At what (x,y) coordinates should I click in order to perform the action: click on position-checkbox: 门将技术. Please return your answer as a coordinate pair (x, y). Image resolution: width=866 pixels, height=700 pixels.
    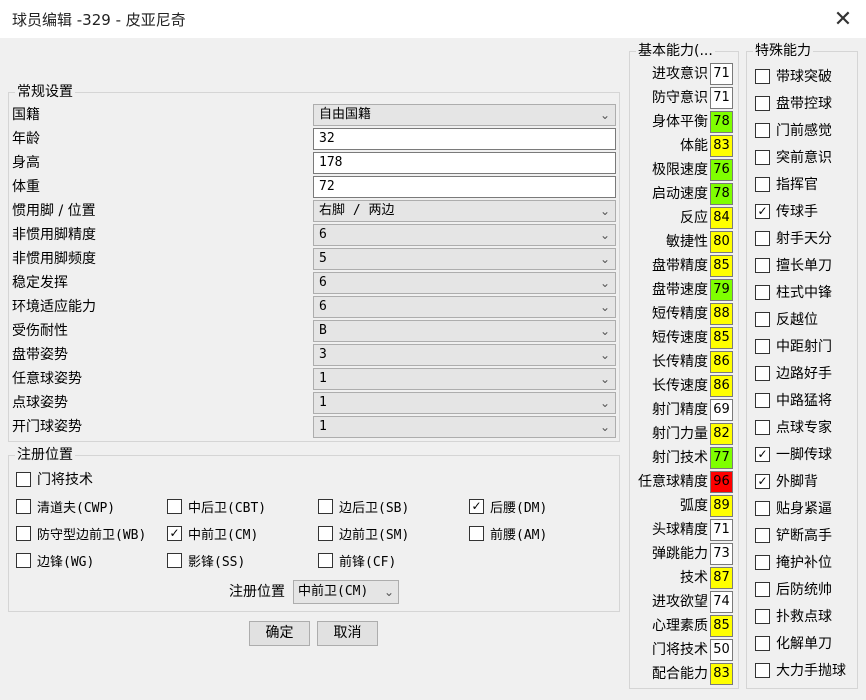
    Looking at the image, I should click on (54, 479).